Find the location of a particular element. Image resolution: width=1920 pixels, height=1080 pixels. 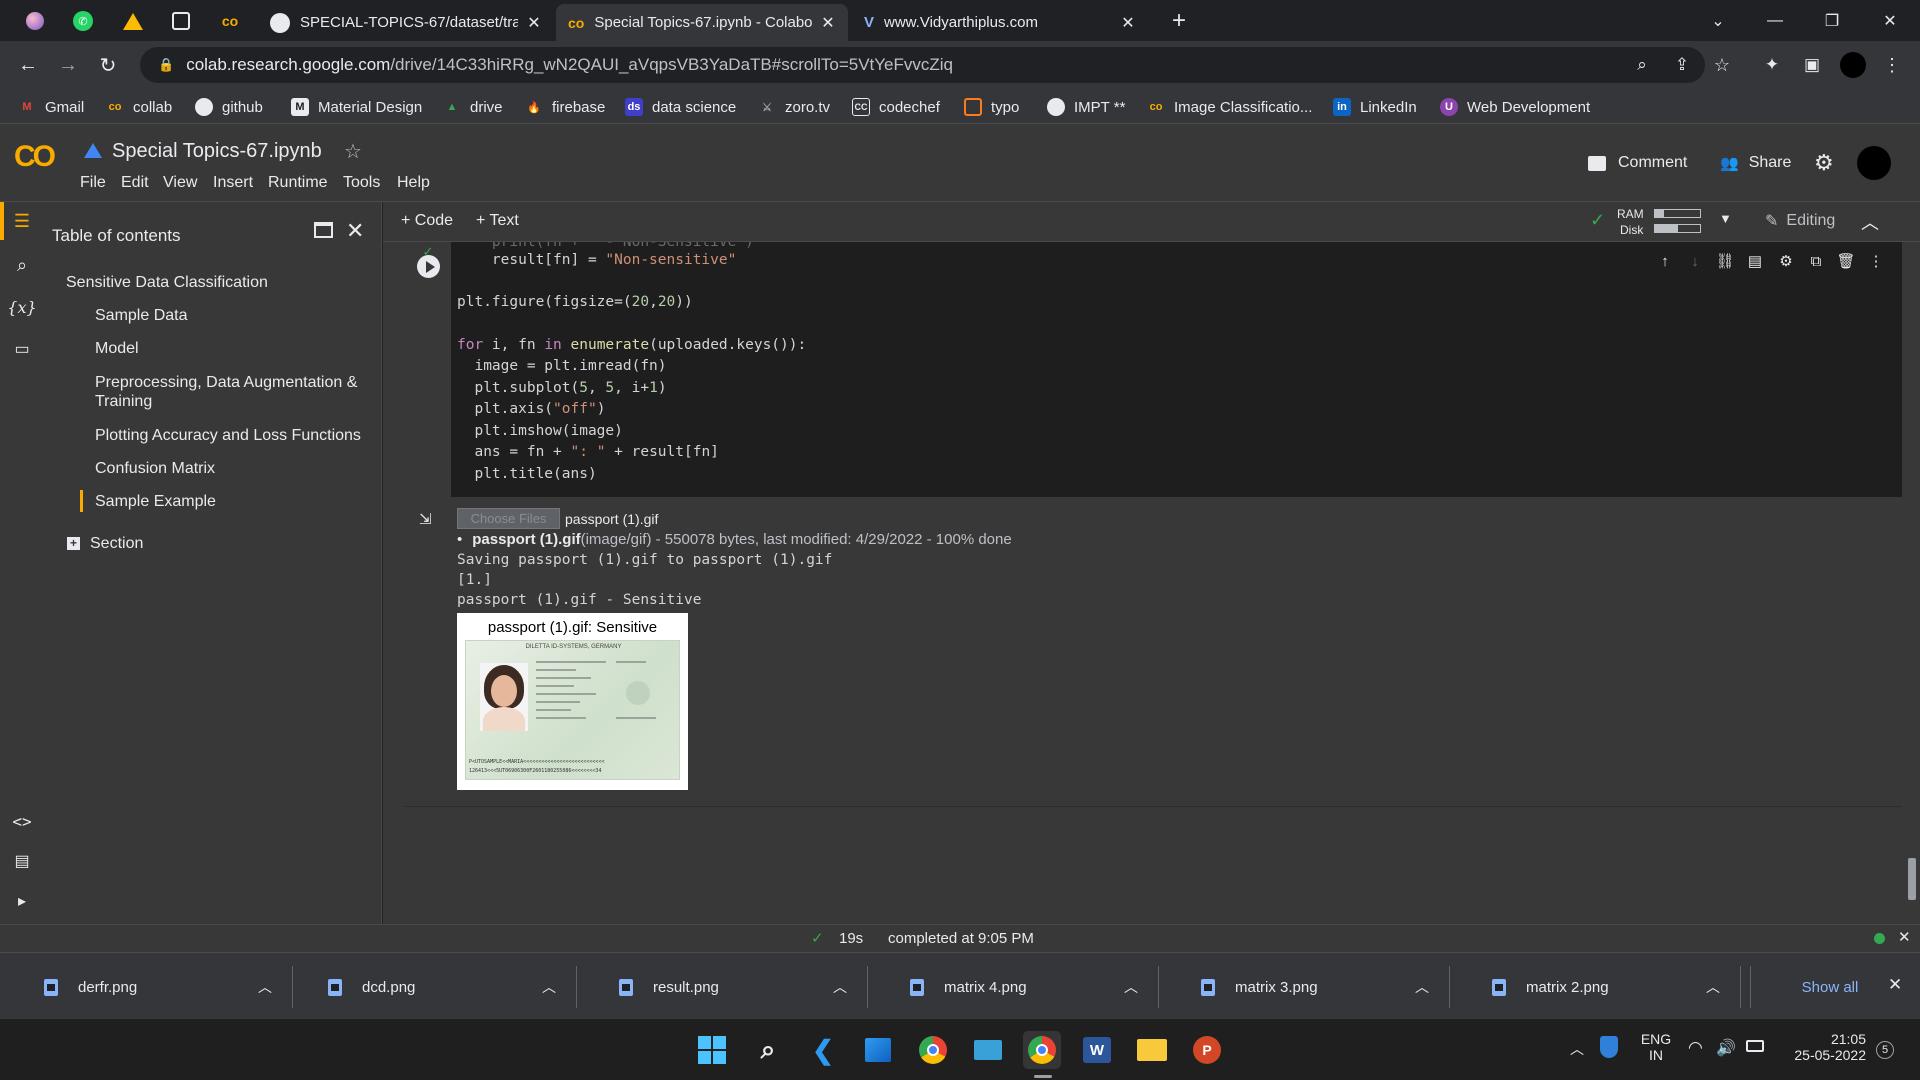

download-item: result.png ︿ is located at coordinates (730, 987).